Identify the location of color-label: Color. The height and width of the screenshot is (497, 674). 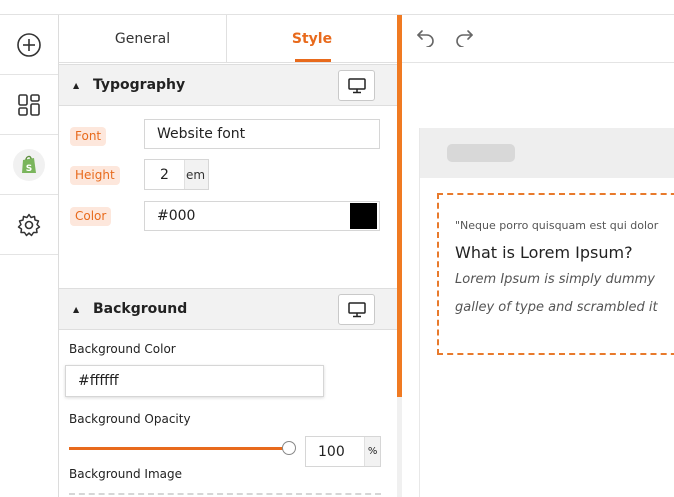
(91, 216).